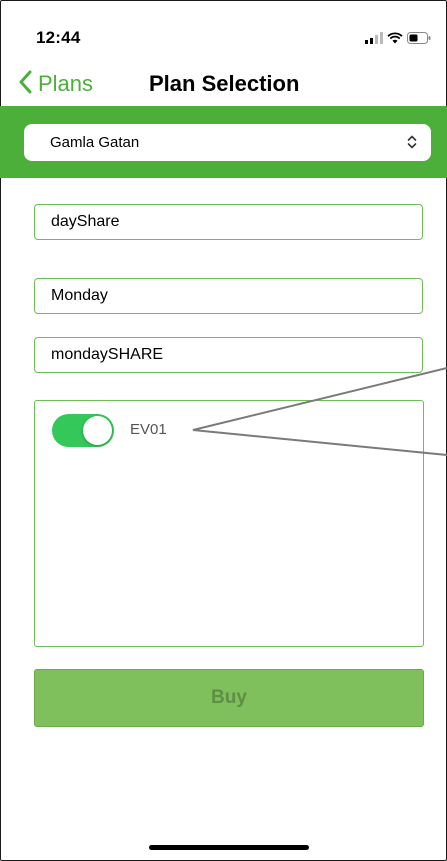 This screenshot has height=861, width=447. I want to click on location-select: Gamla Gatan, so click(227, 142).